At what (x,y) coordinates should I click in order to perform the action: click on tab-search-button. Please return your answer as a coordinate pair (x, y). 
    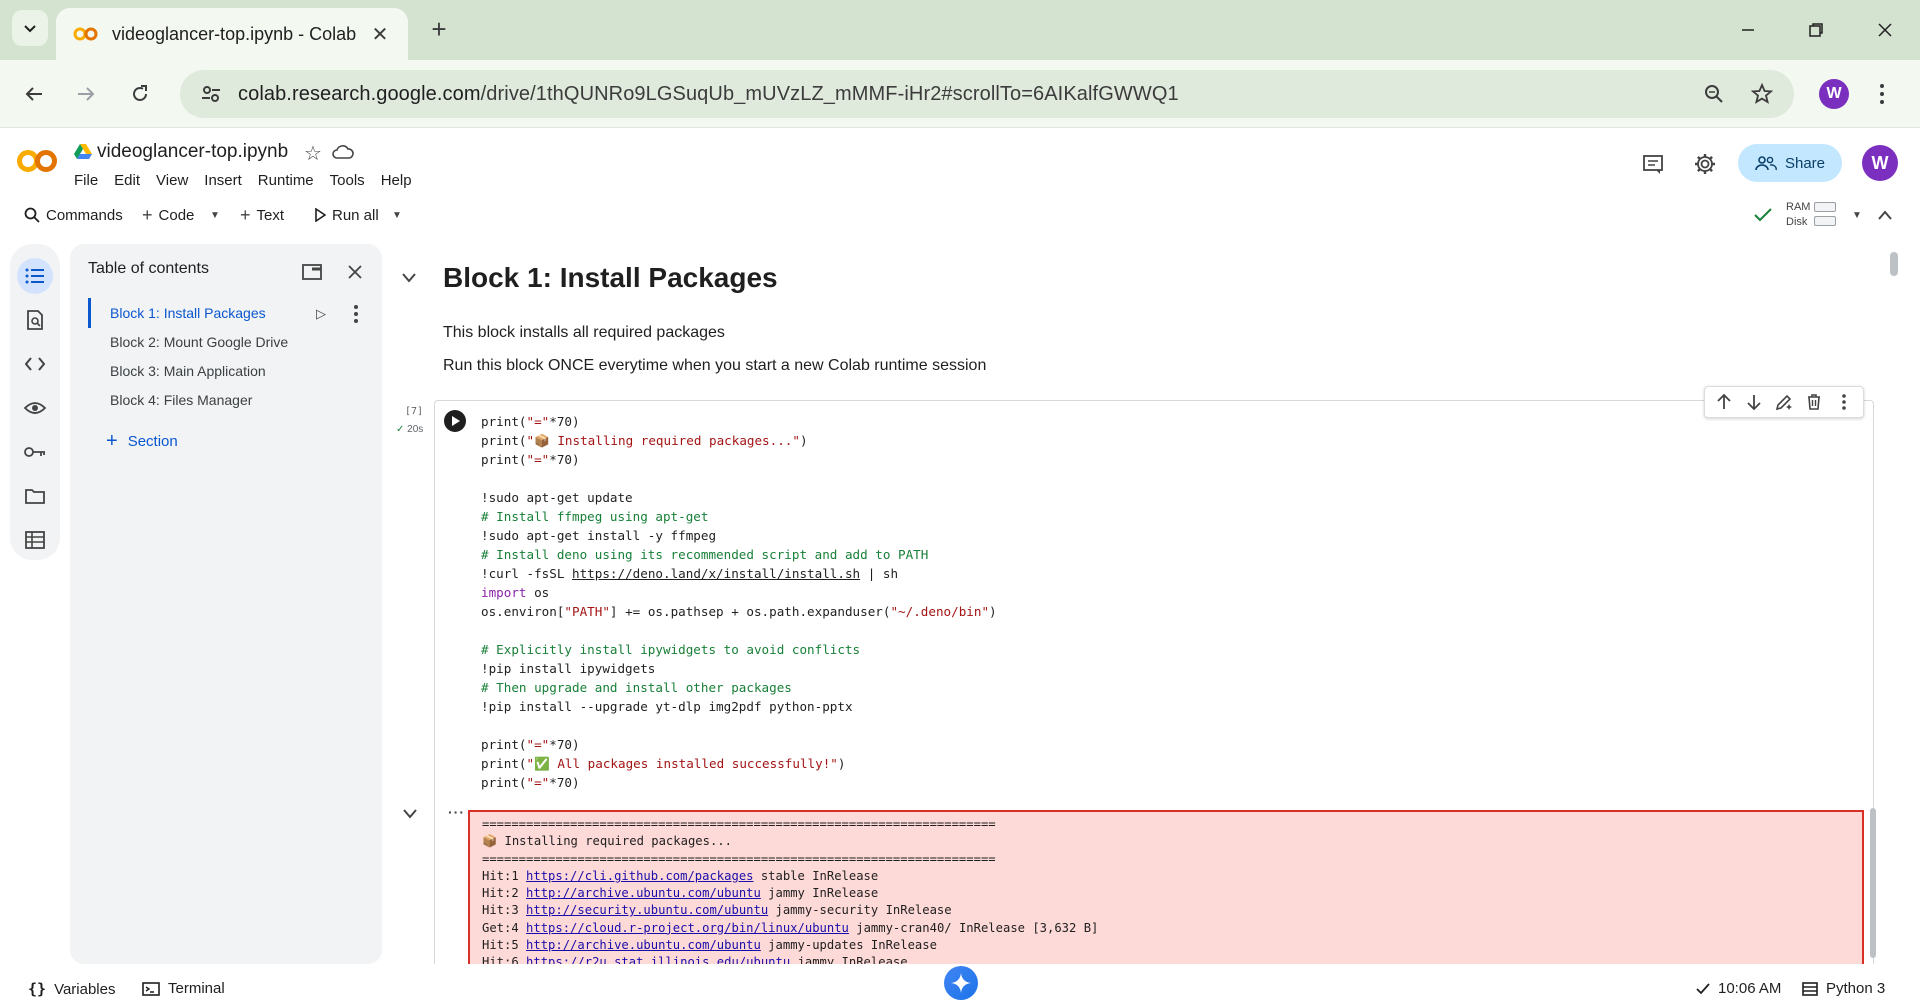
    Looking at the image, I should click on (30, 28).